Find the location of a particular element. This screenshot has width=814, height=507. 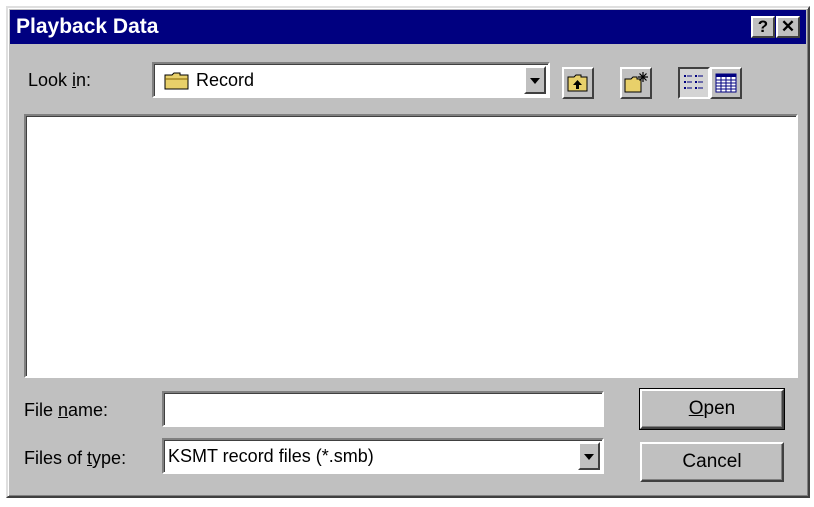

file-name-input is located at coordinates (383, 409).